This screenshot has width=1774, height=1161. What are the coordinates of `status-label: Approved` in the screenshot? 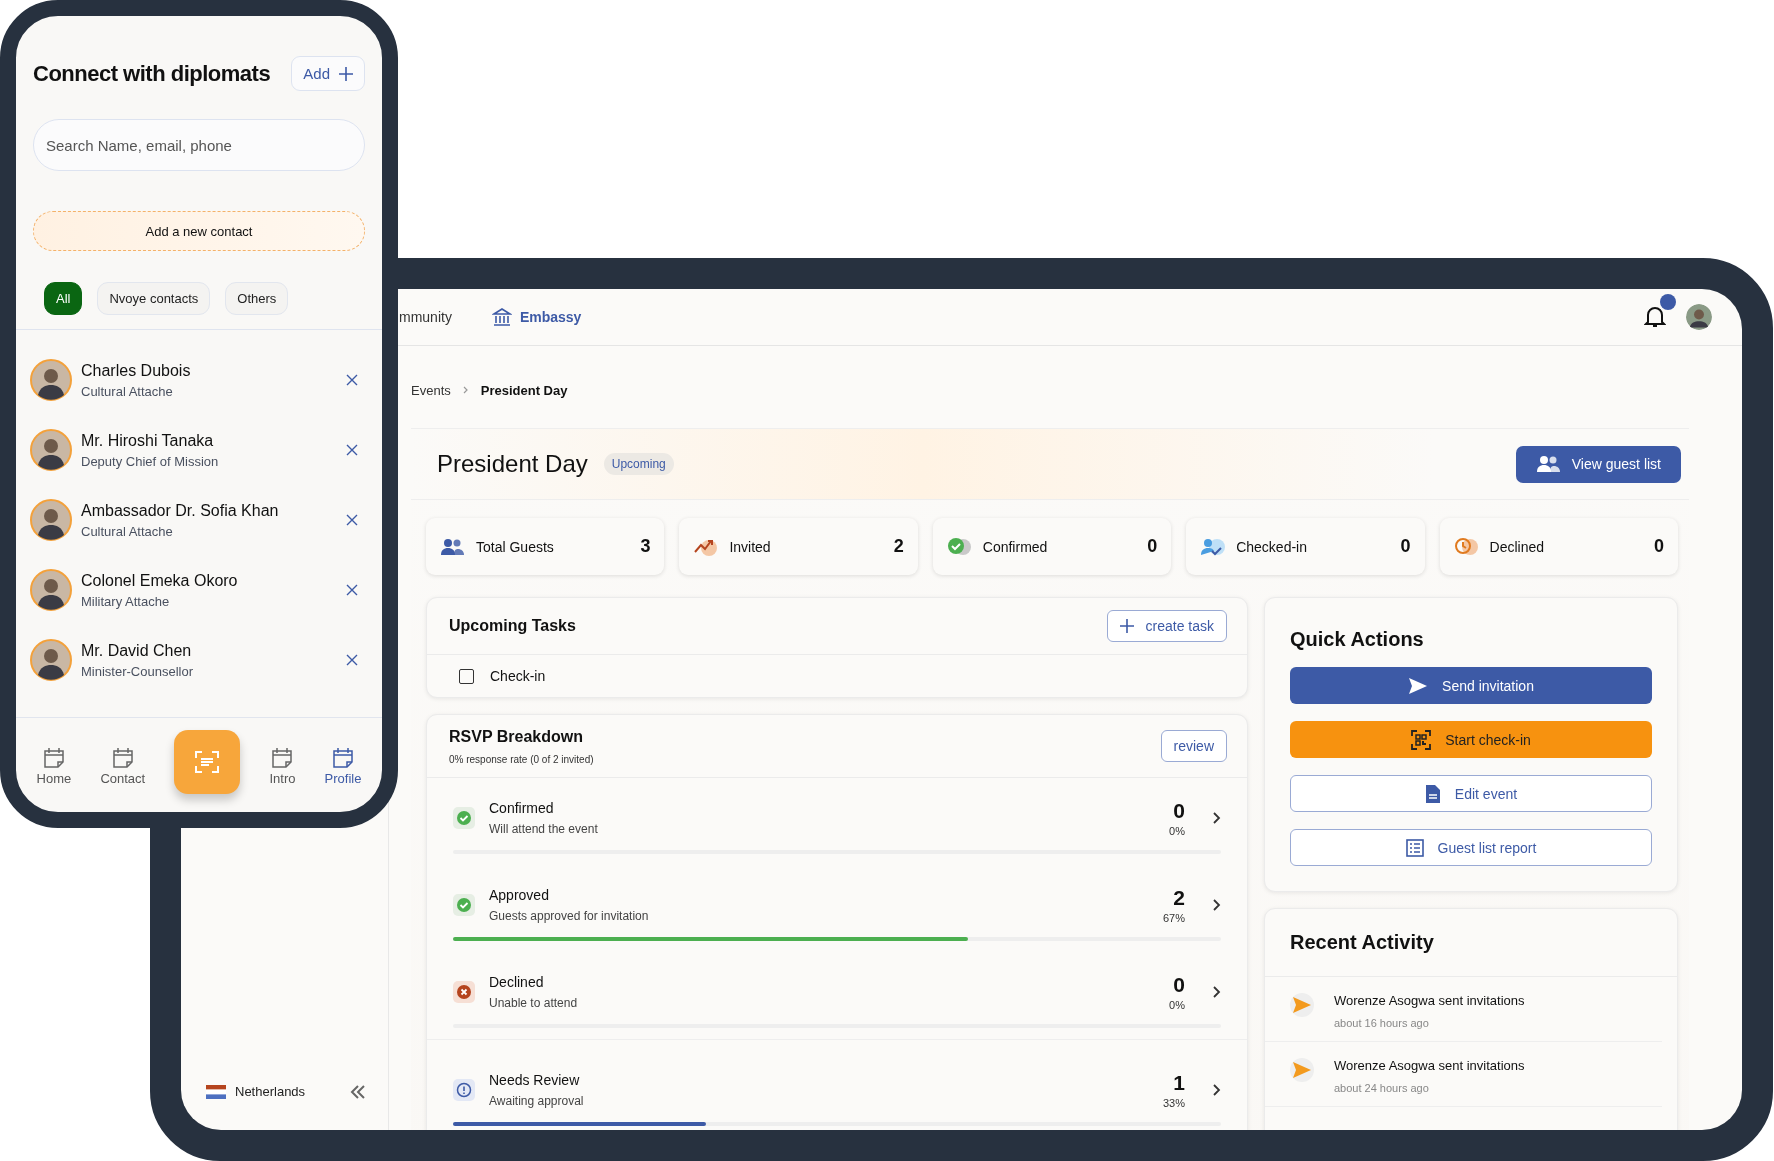 It's located at (519, 895).